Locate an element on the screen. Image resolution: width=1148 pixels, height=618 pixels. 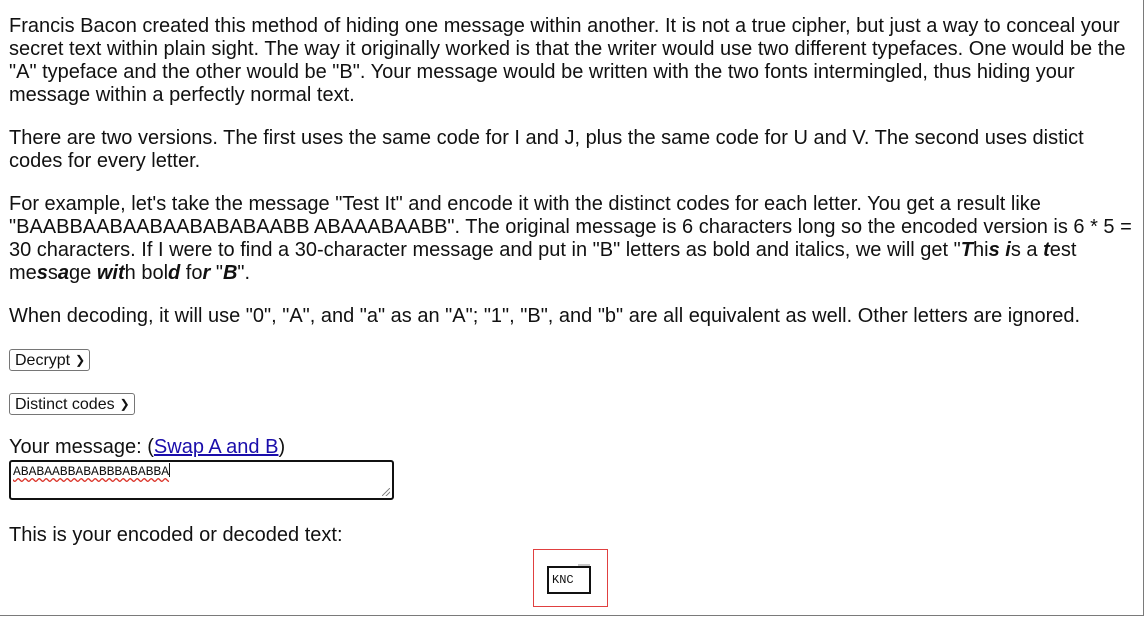
output-image: KNC is located at coordinates (569, 580).